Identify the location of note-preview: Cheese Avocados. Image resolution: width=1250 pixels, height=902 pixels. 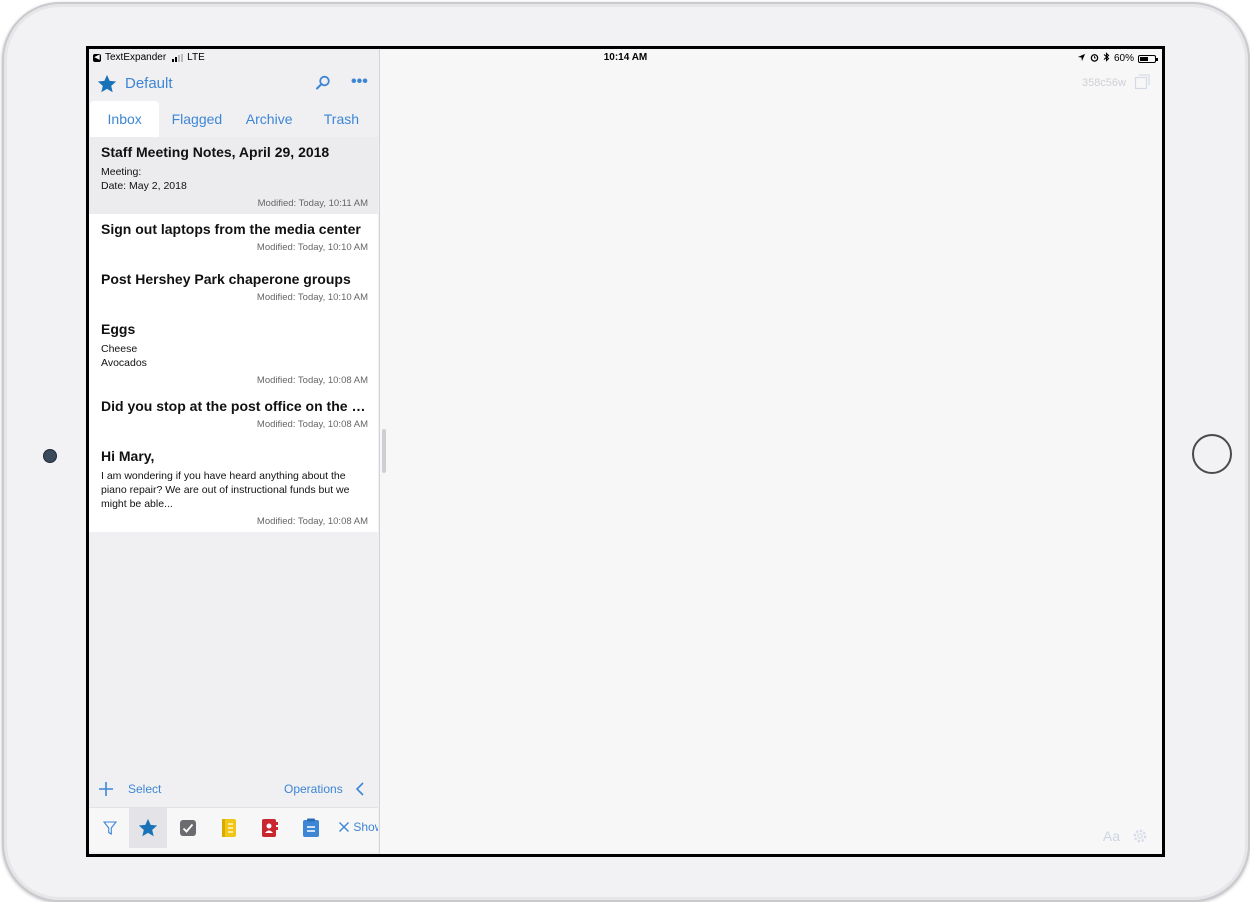
(234, 356).